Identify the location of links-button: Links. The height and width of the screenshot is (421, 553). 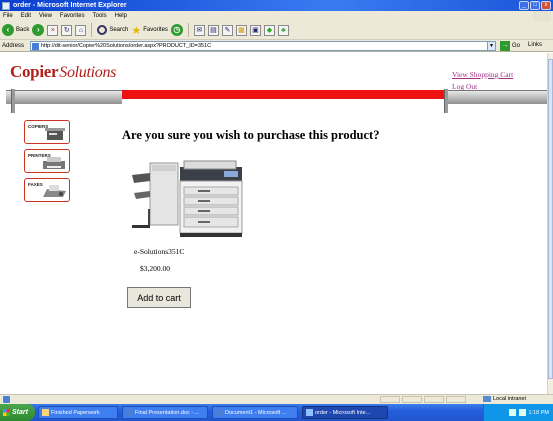
(535, 45).